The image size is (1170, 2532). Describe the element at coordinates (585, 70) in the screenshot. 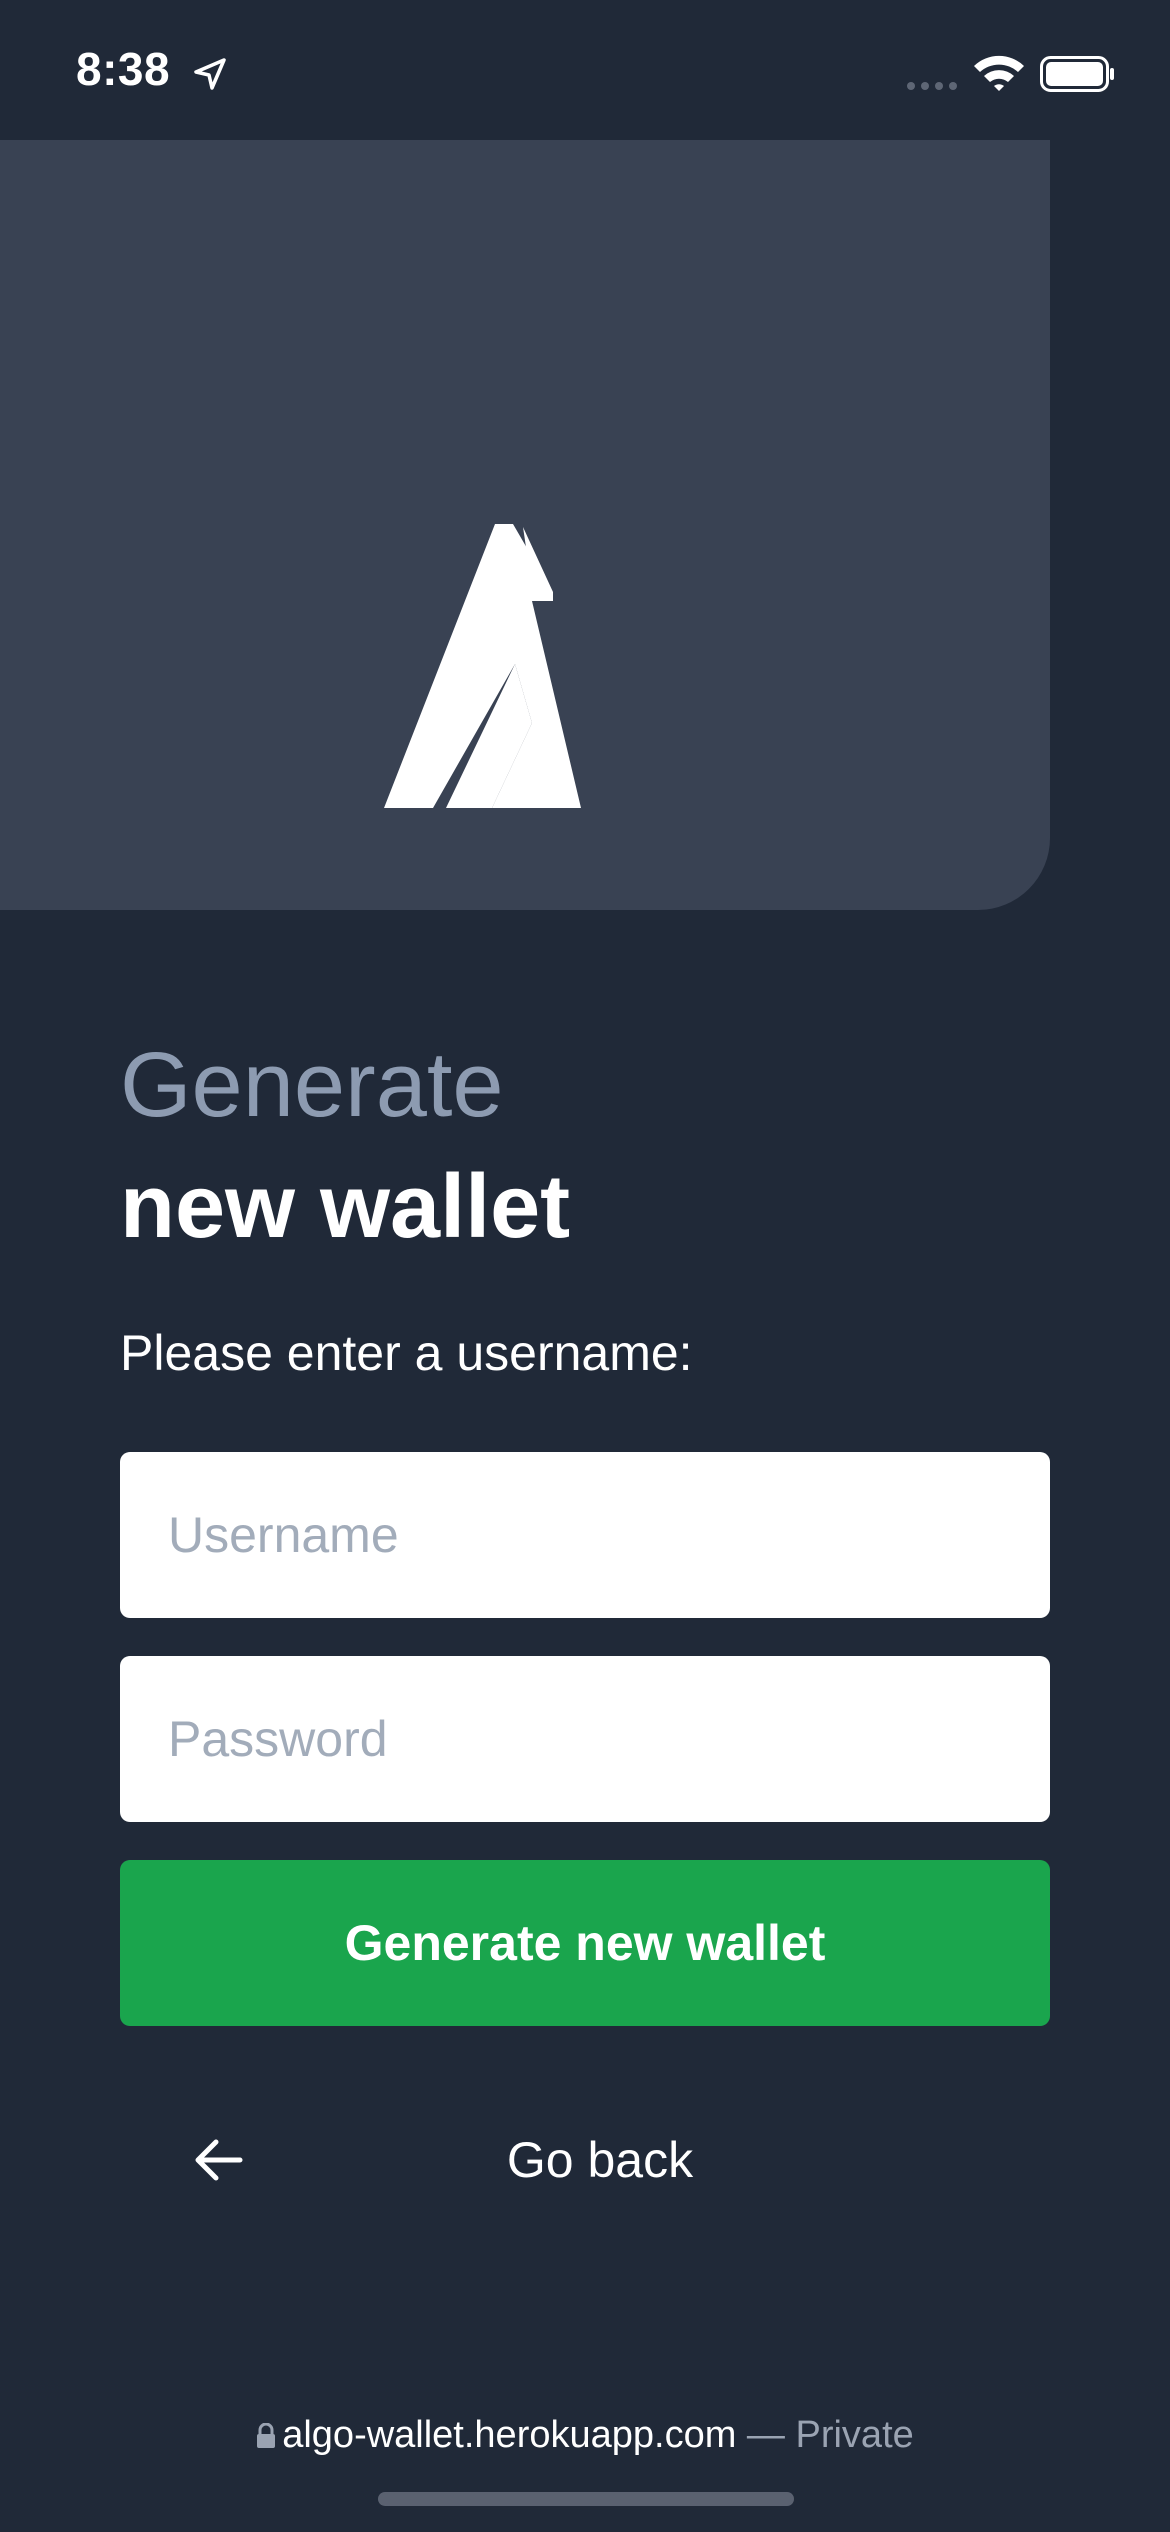

I see `status-bar: 8:38` at that location.